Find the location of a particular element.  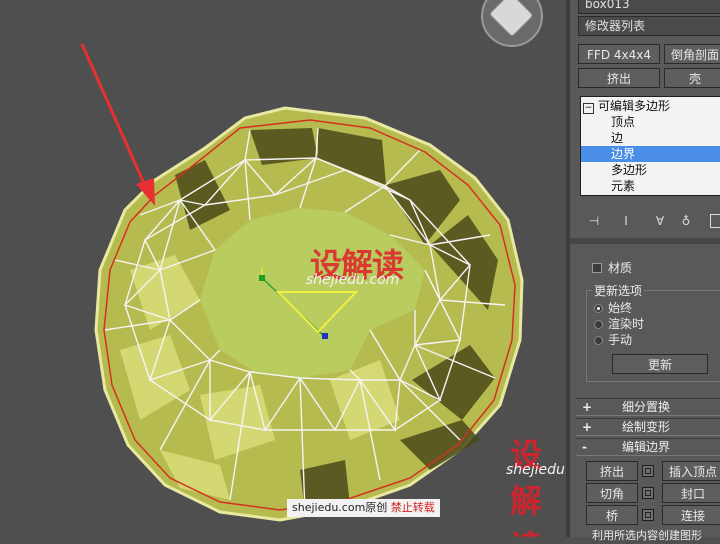

make-unique-icon: ∀ is located at coordinates (660, 221).